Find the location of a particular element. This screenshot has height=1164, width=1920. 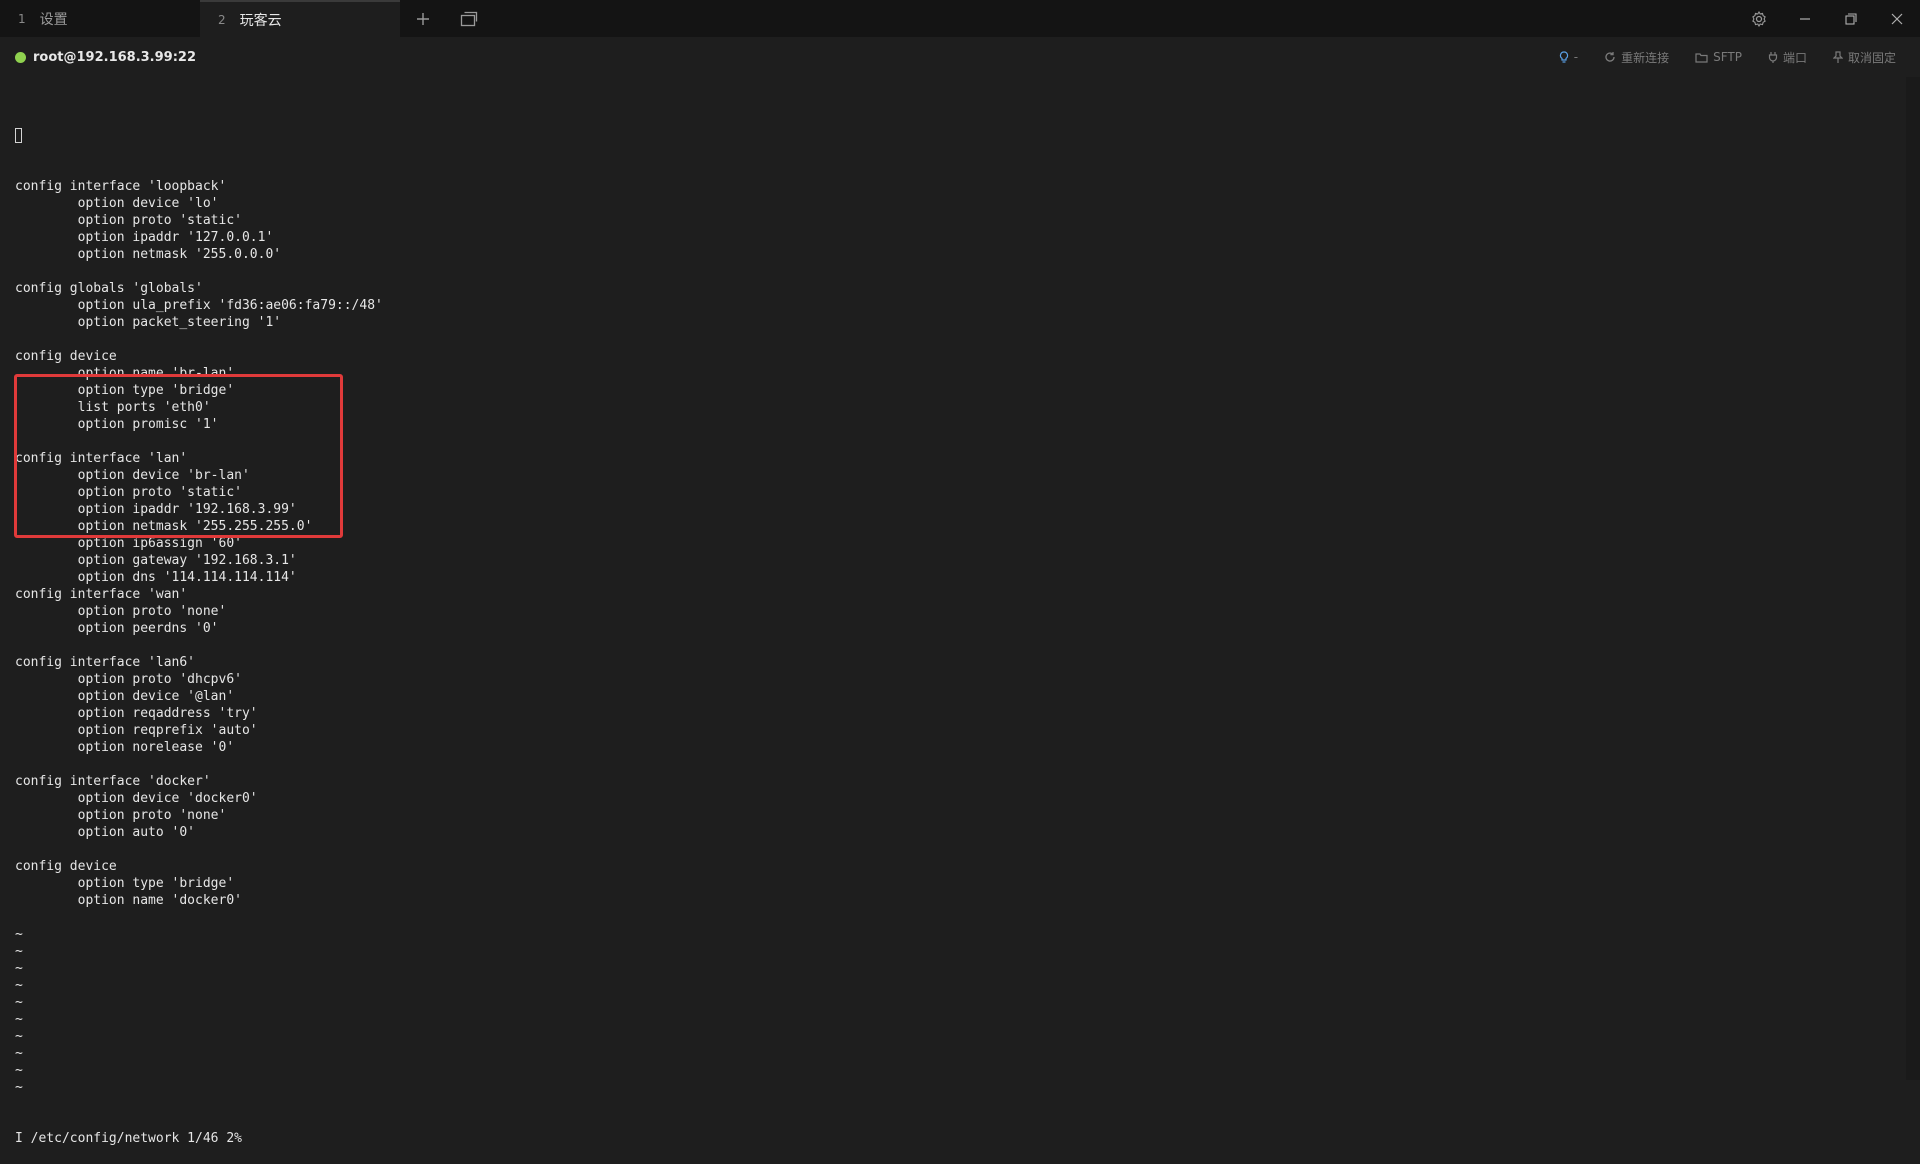

terminal-line: option norelease '0' is located at coordinates (125, 747).